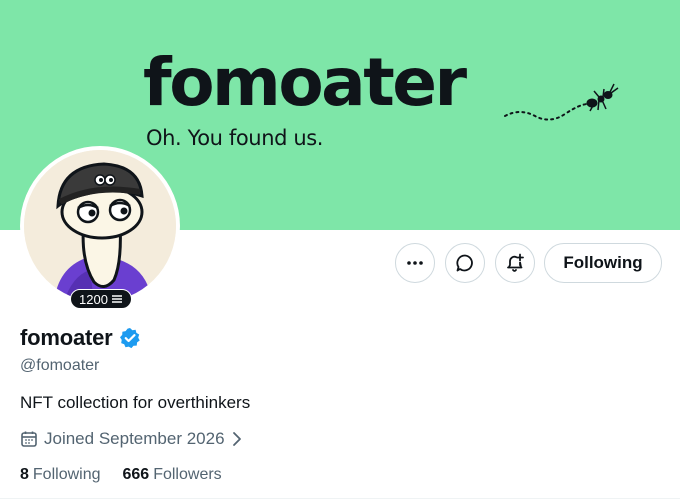 The height and width of the screenshot is (501, 680). What do you see at coordinates (187, 474) in the screenshot?
I see `followers-label: Followers` at bounding box center [187, 474].